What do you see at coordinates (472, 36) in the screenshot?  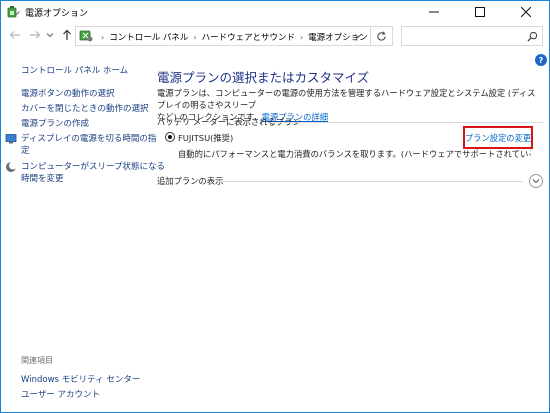 I see `search-input` at bounding box center [472, 36].